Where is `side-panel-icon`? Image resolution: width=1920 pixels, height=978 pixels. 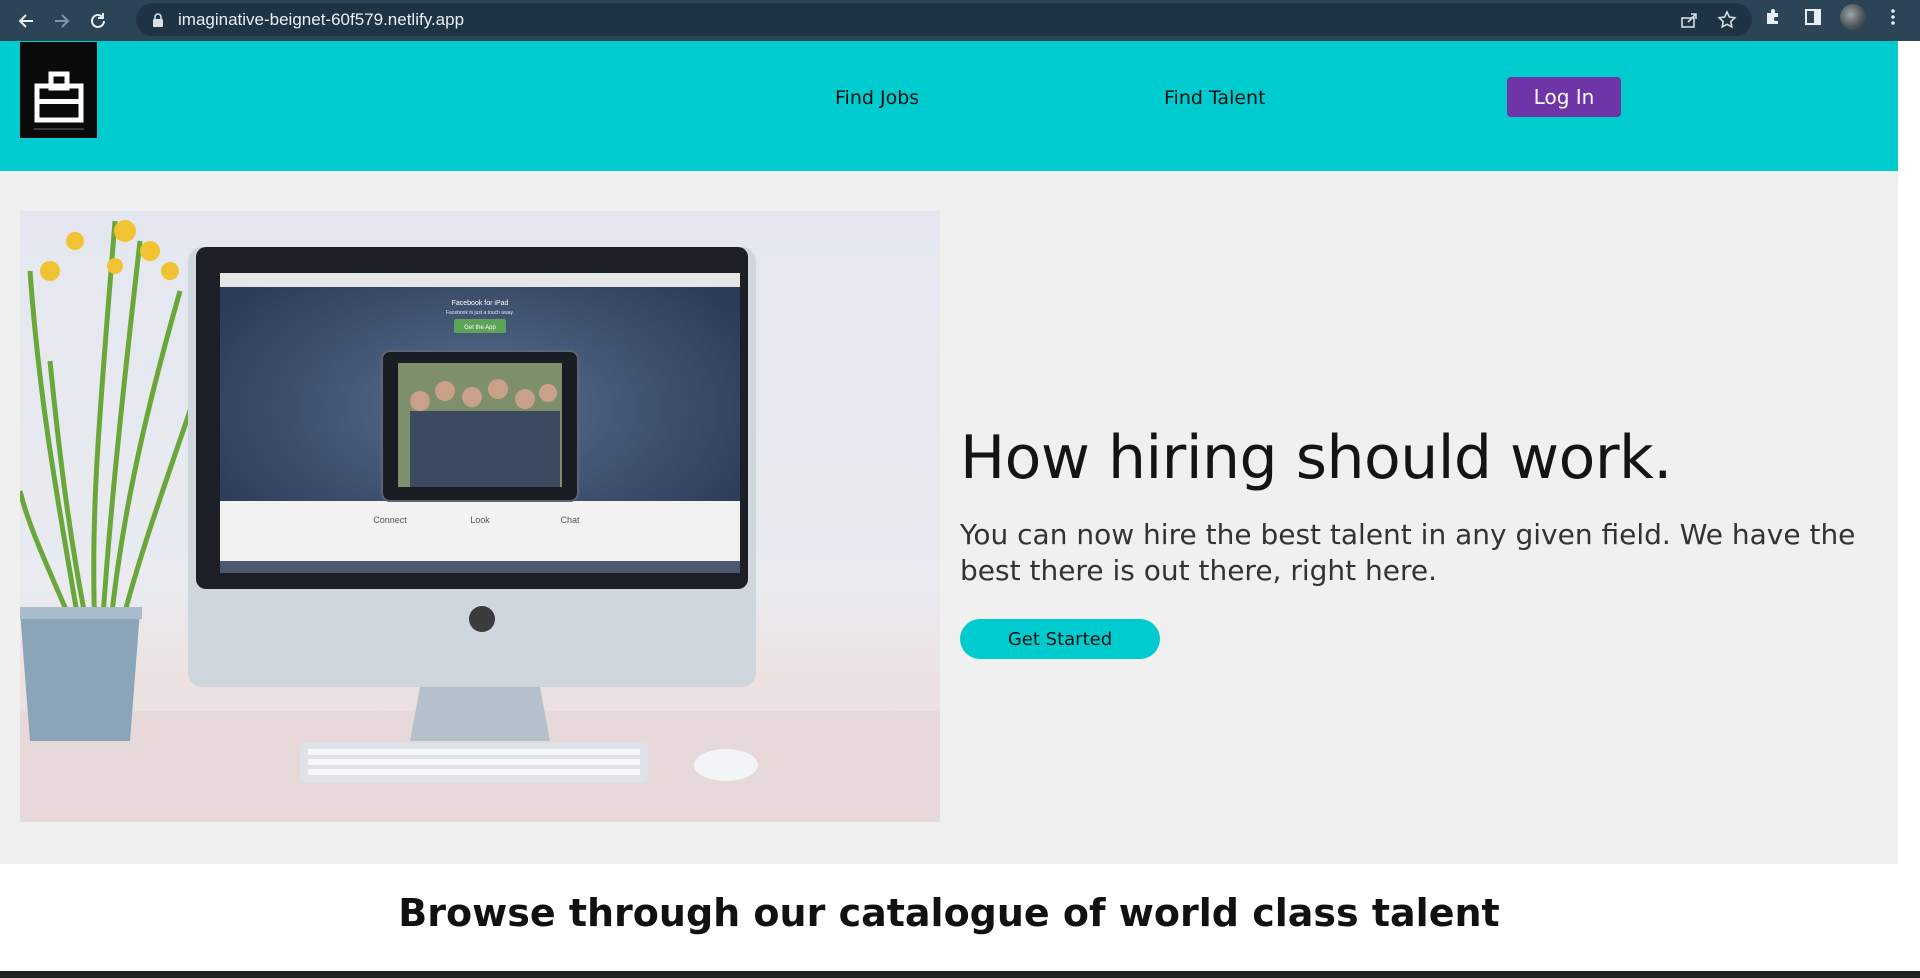
side-panel-icon is located at coordinates (1813, 17).